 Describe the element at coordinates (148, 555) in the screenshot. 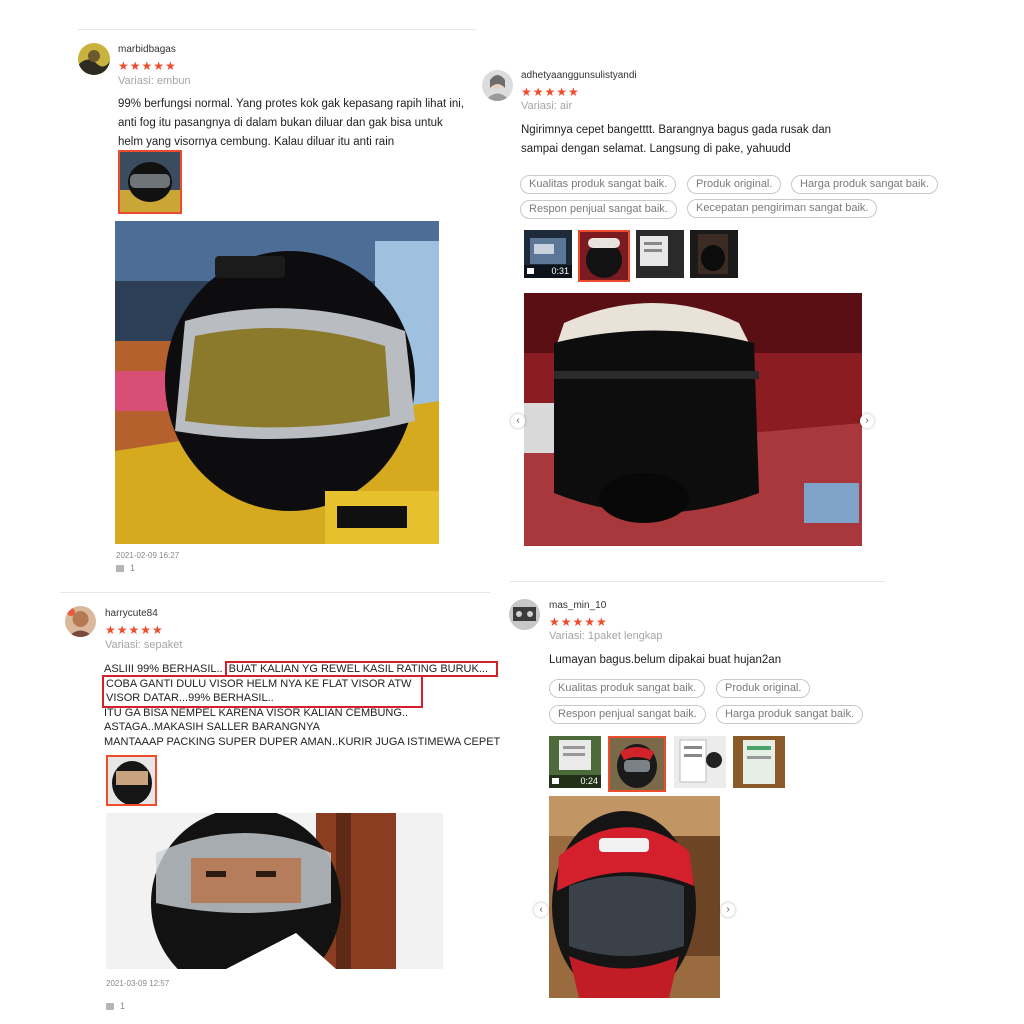

I see `review-datetime: 2021-02-09 16:27` at that location.